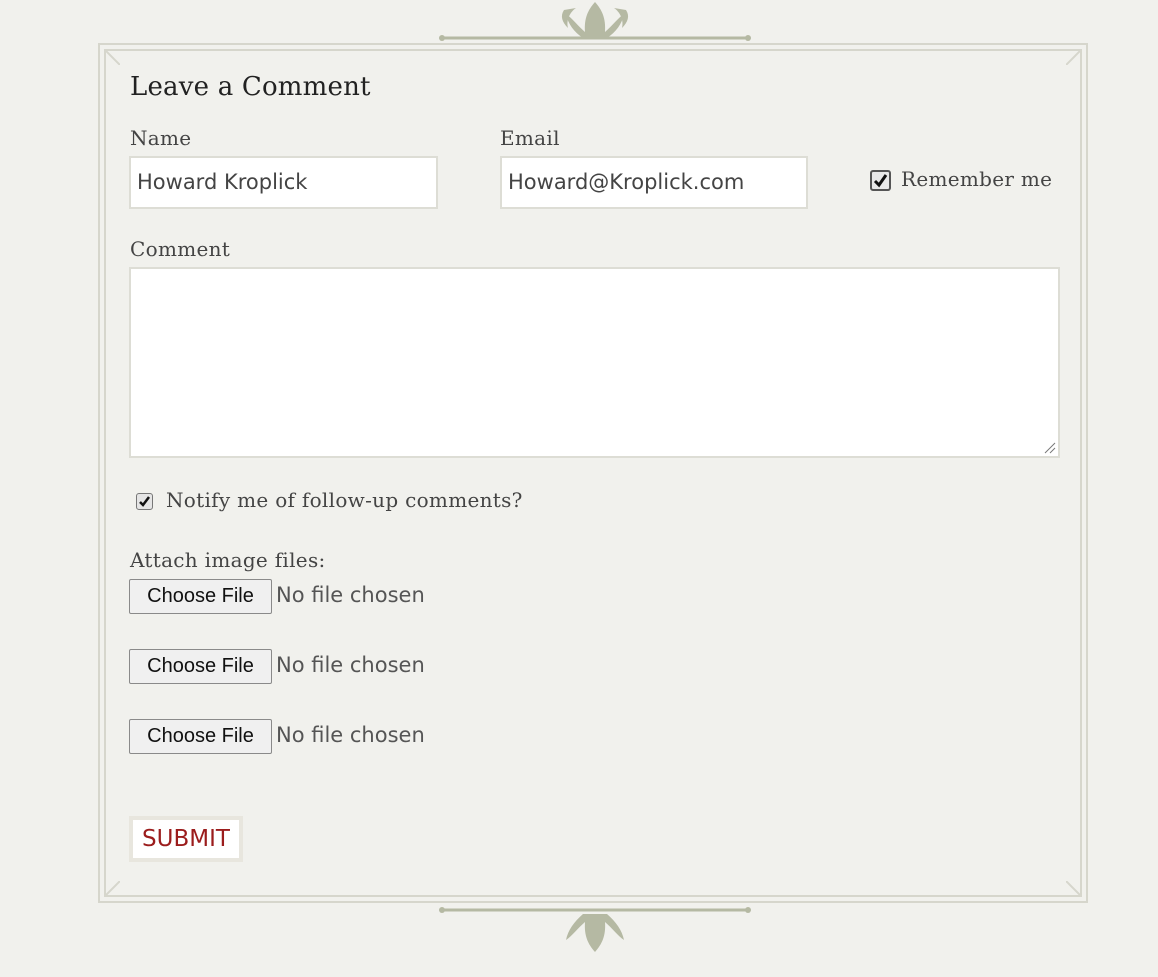 The width and height of the screenshot is (1158, 977). What do you see at coordinates (344, 500) in the screenshot?
I see `notify-label: Notify me of follow-up comments?` at bounding box center [344, 500].